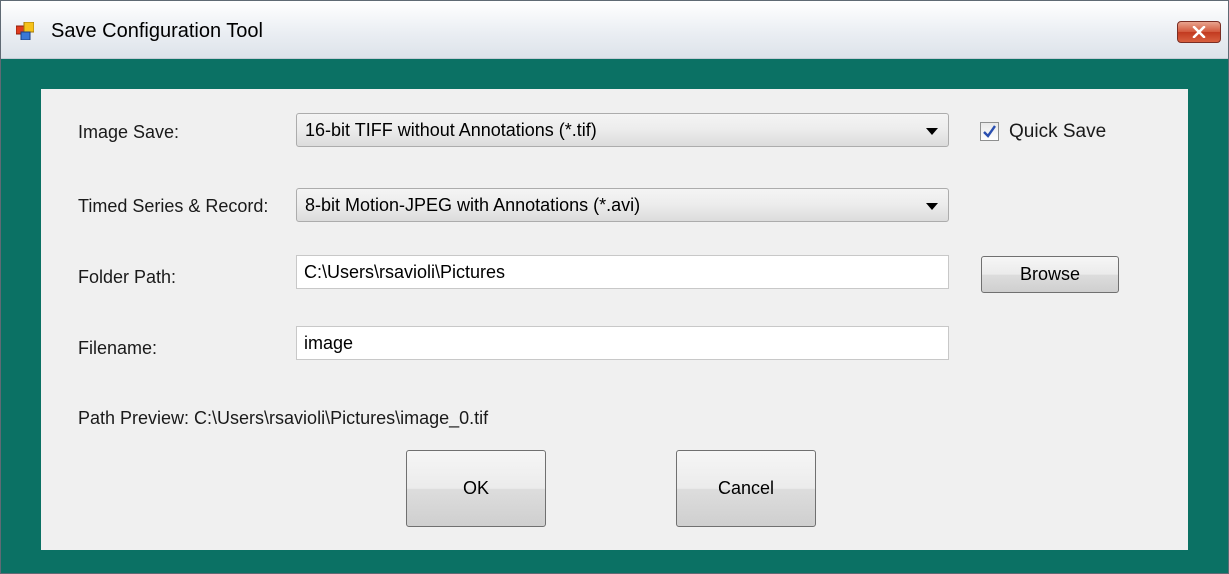 The image size is (1229, 574). I want to click on browse-button: Browse, so click(1050, 274).